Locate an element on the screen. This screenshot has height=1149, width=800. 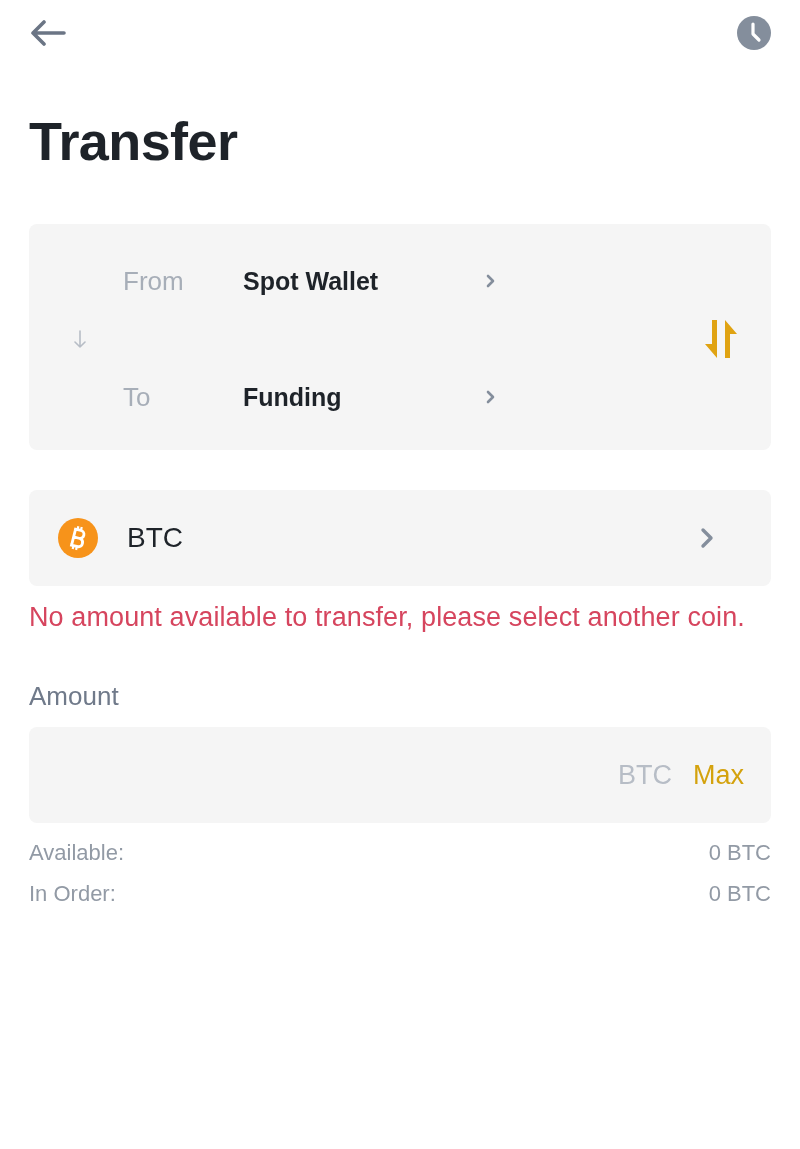
balance-label: Available: is located at coordinates (76, 852).